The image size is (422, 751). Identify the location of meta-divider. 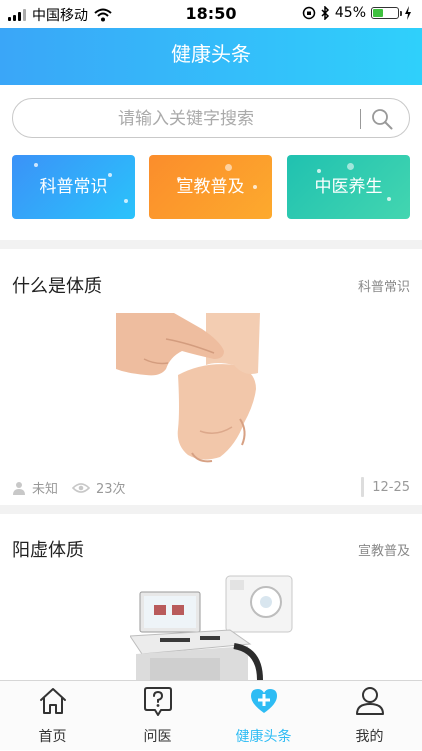
(362, 487).